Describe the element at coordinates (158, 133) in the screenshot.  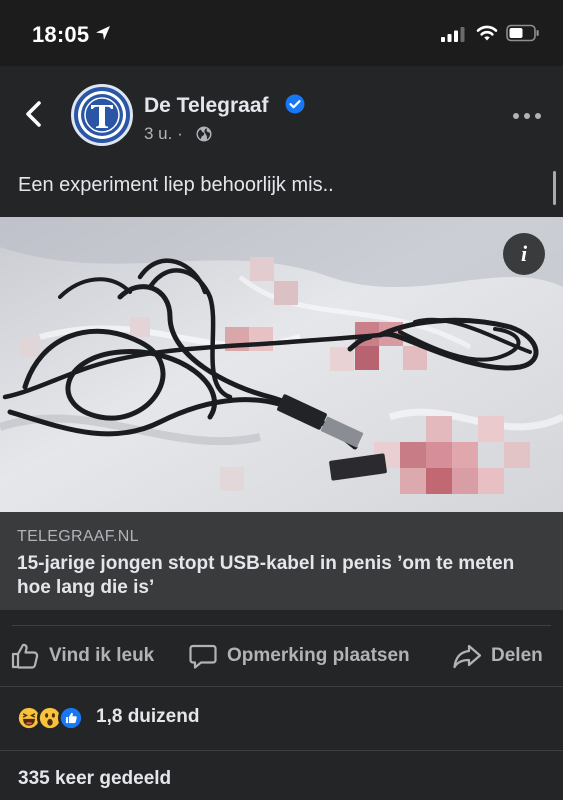
I see `post-time: 3 u.` at that location.